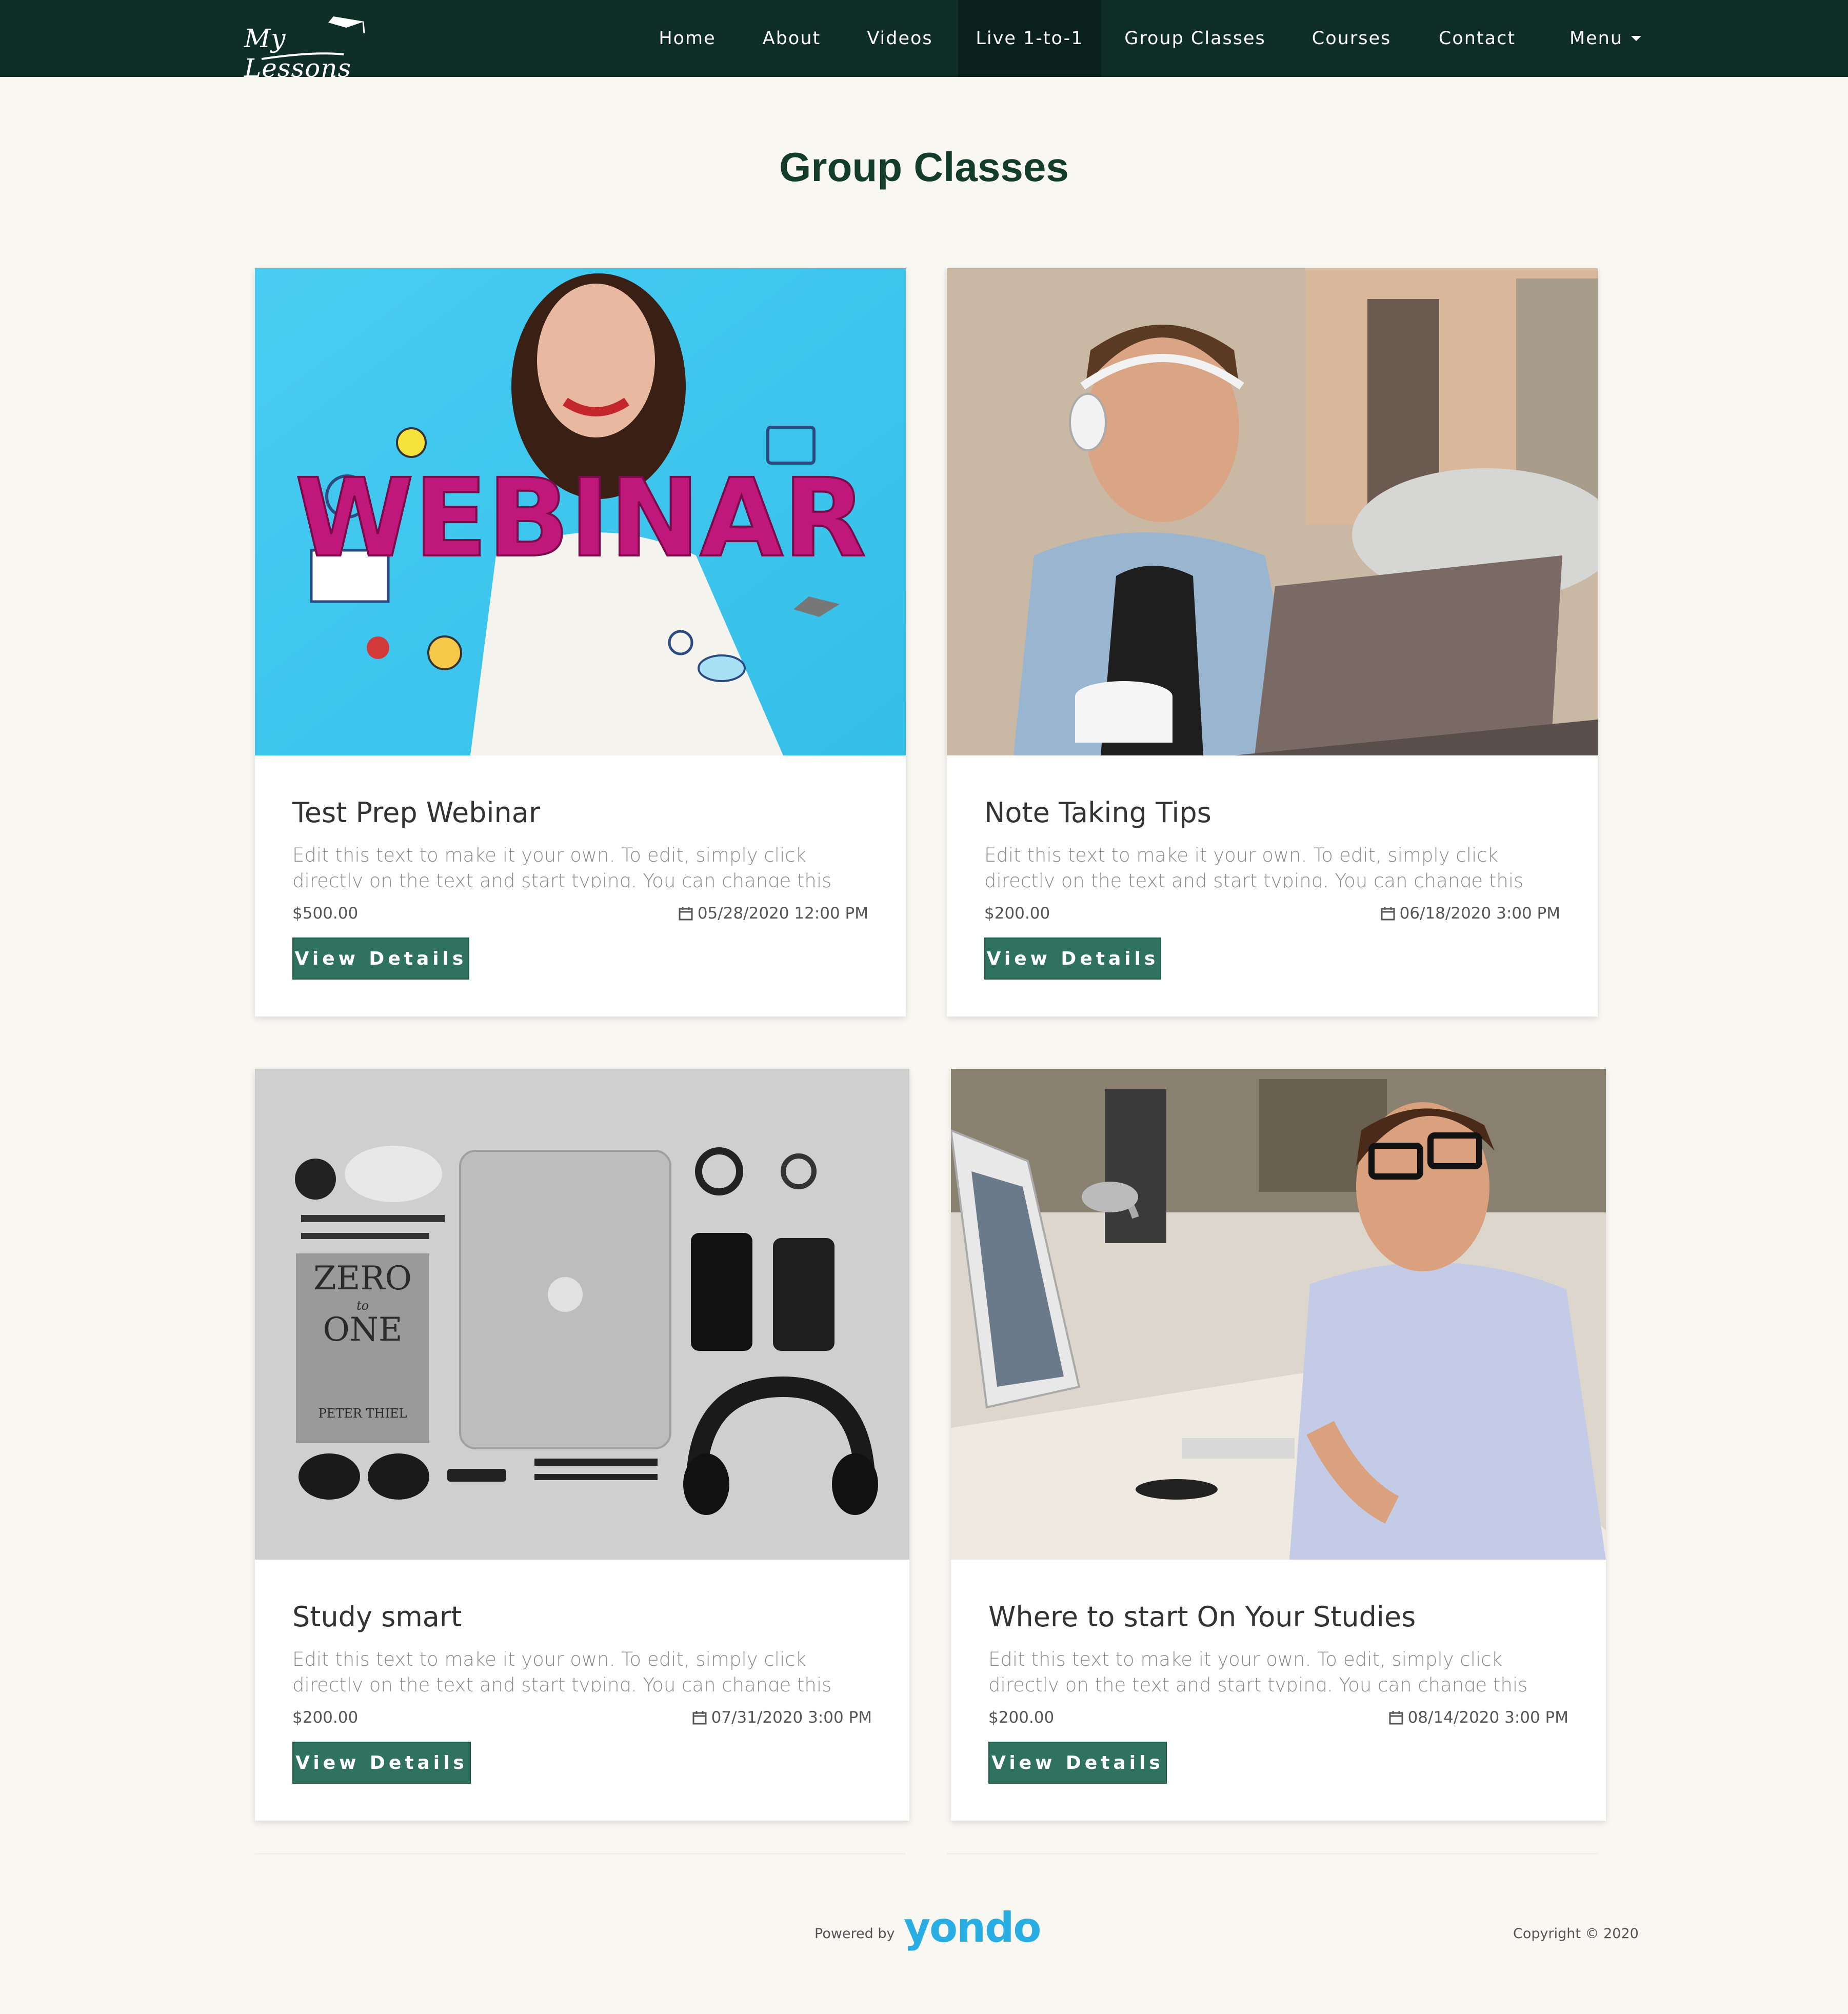  Describe the element at coordinates (1278, 1315) in the screenshot. I see `card-image-where-to-start` at that location.